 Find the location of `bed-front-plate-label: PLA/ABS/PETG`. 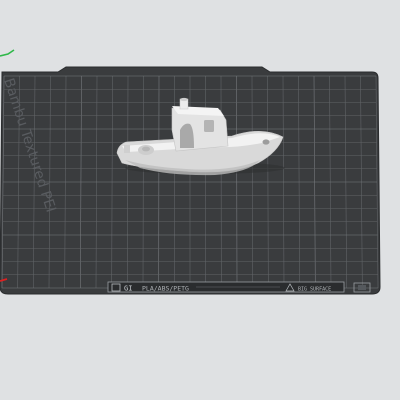

bed-front-plate-label: PLA/ABS/PETG is located at coordinates (165, 289).